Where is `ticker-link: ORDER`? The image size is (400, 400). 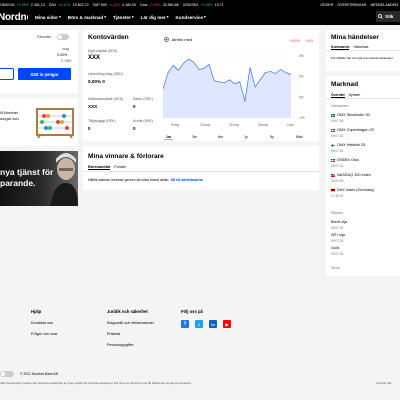
ticker-link: ORDER is located at coordinates (326, 5).